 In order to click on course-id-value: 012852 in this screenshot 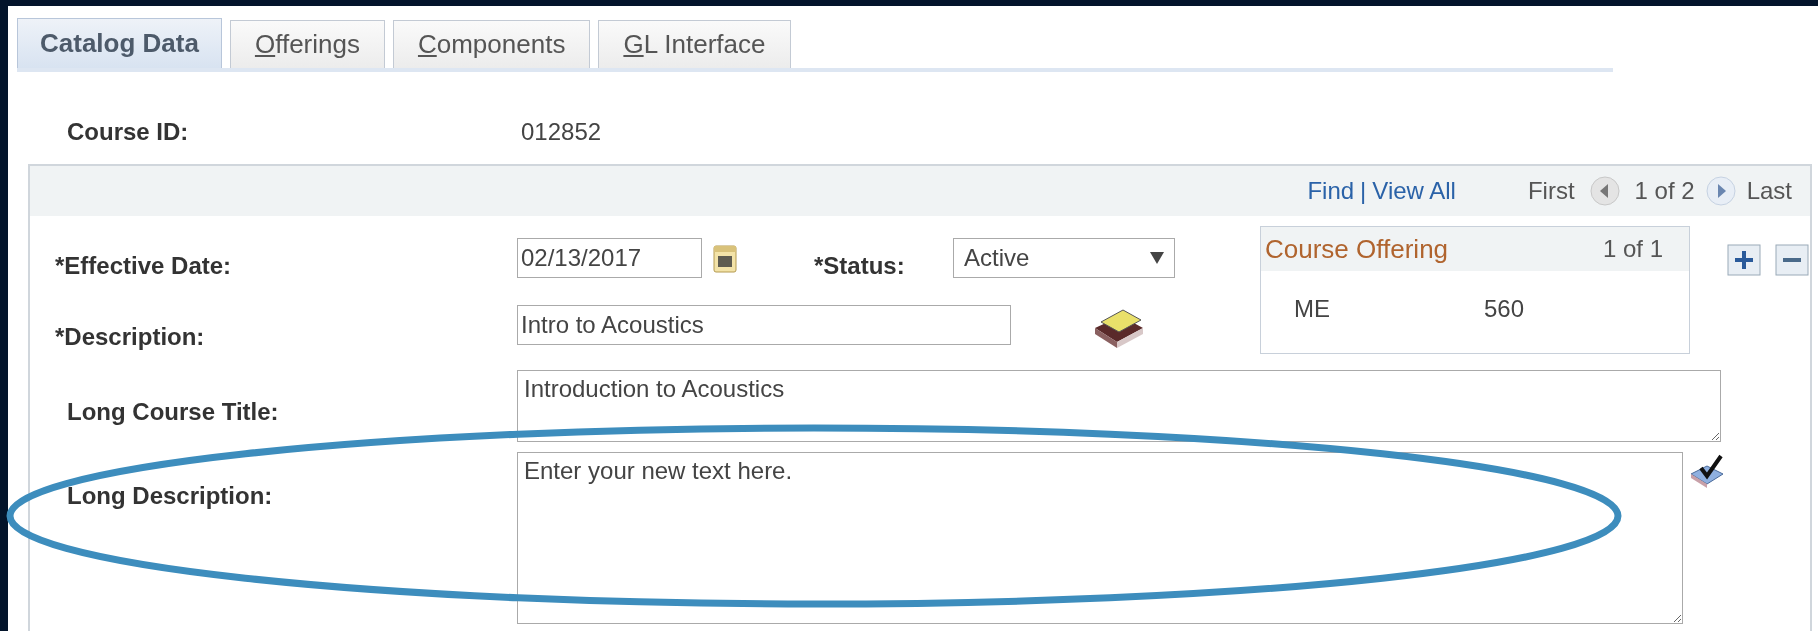, I will do `click(561, 132)`.